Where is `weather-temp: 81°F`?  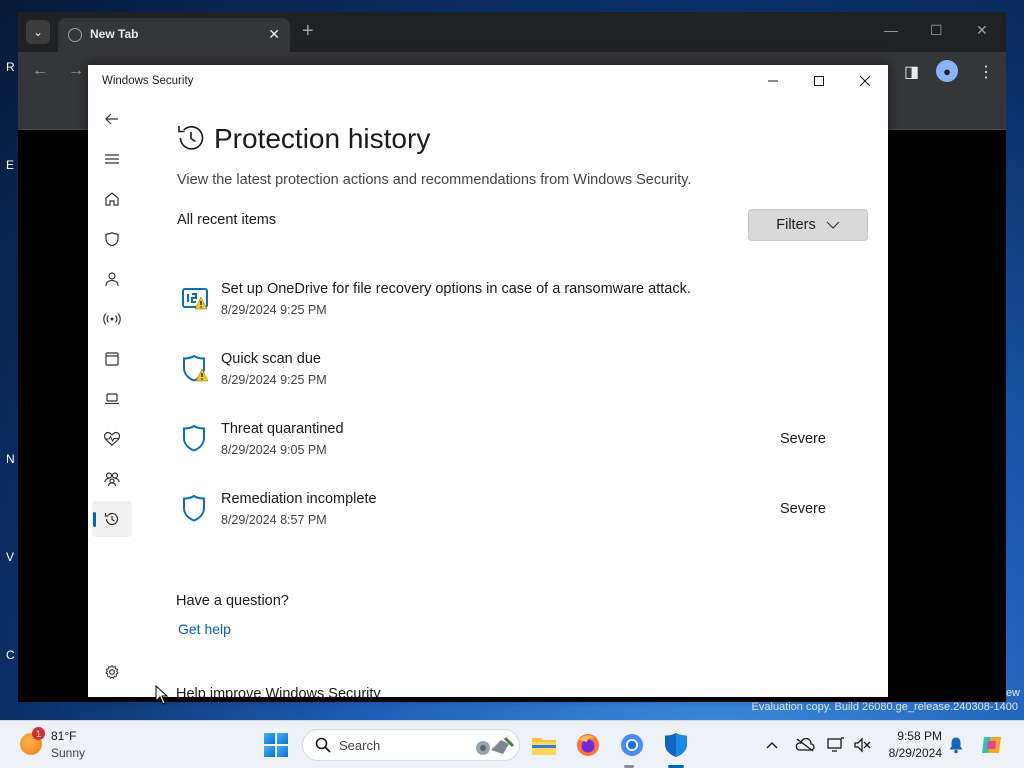 weather-temp: 81°F is located at coordinates (64, 736).